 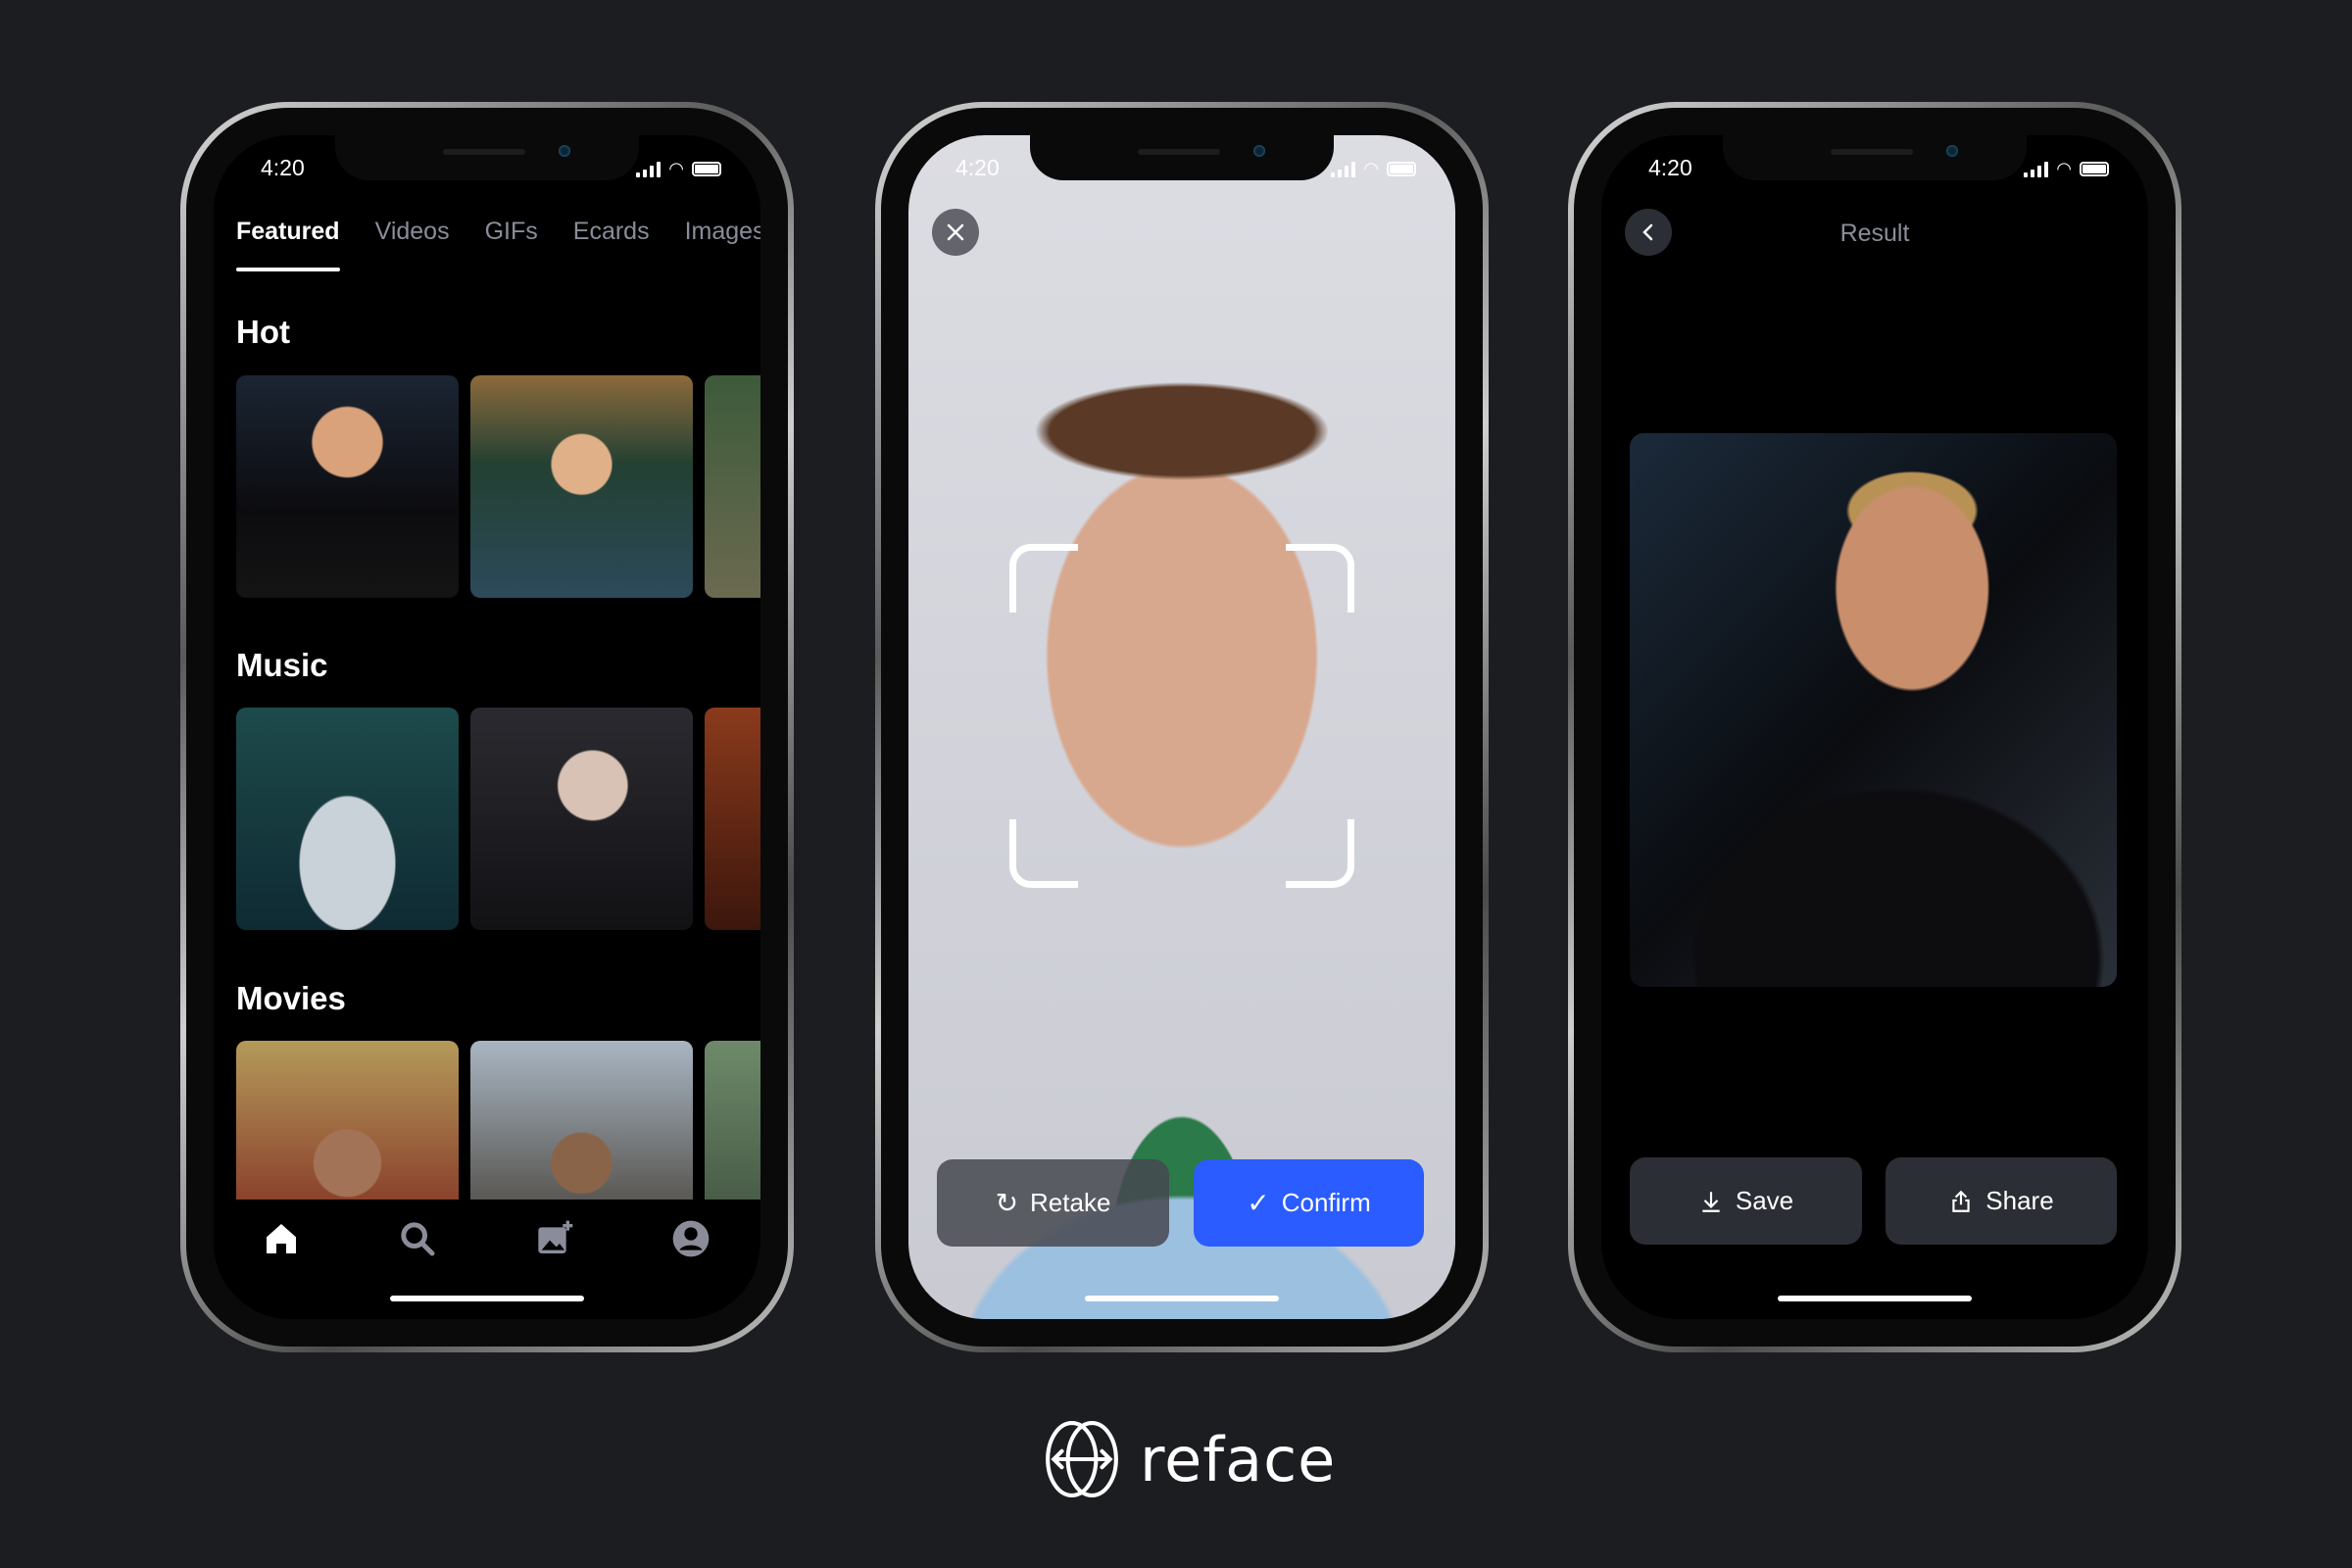 I want to click on tab-featured: Featured, so click(x=288, y=244).